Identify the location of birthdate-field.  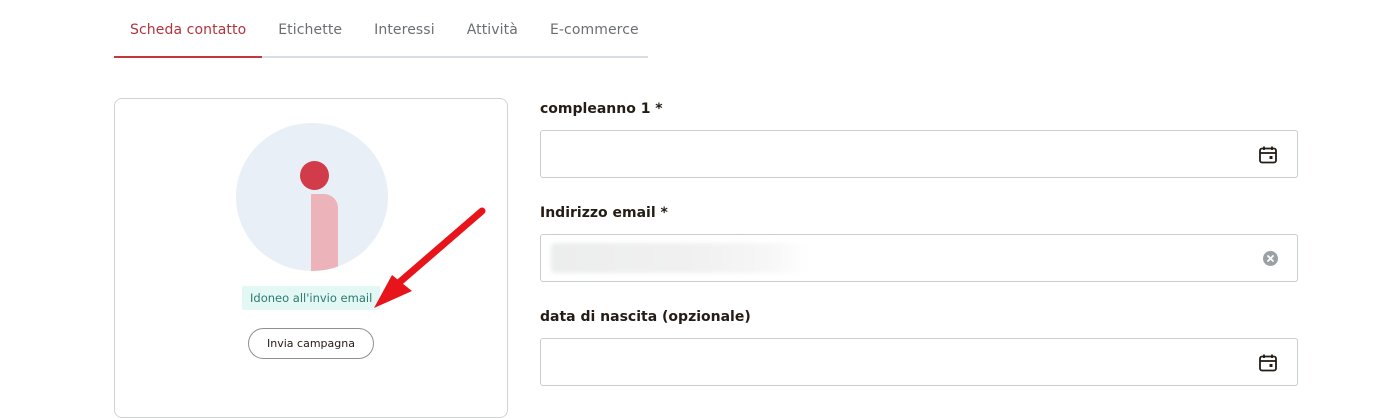
(919, 362).